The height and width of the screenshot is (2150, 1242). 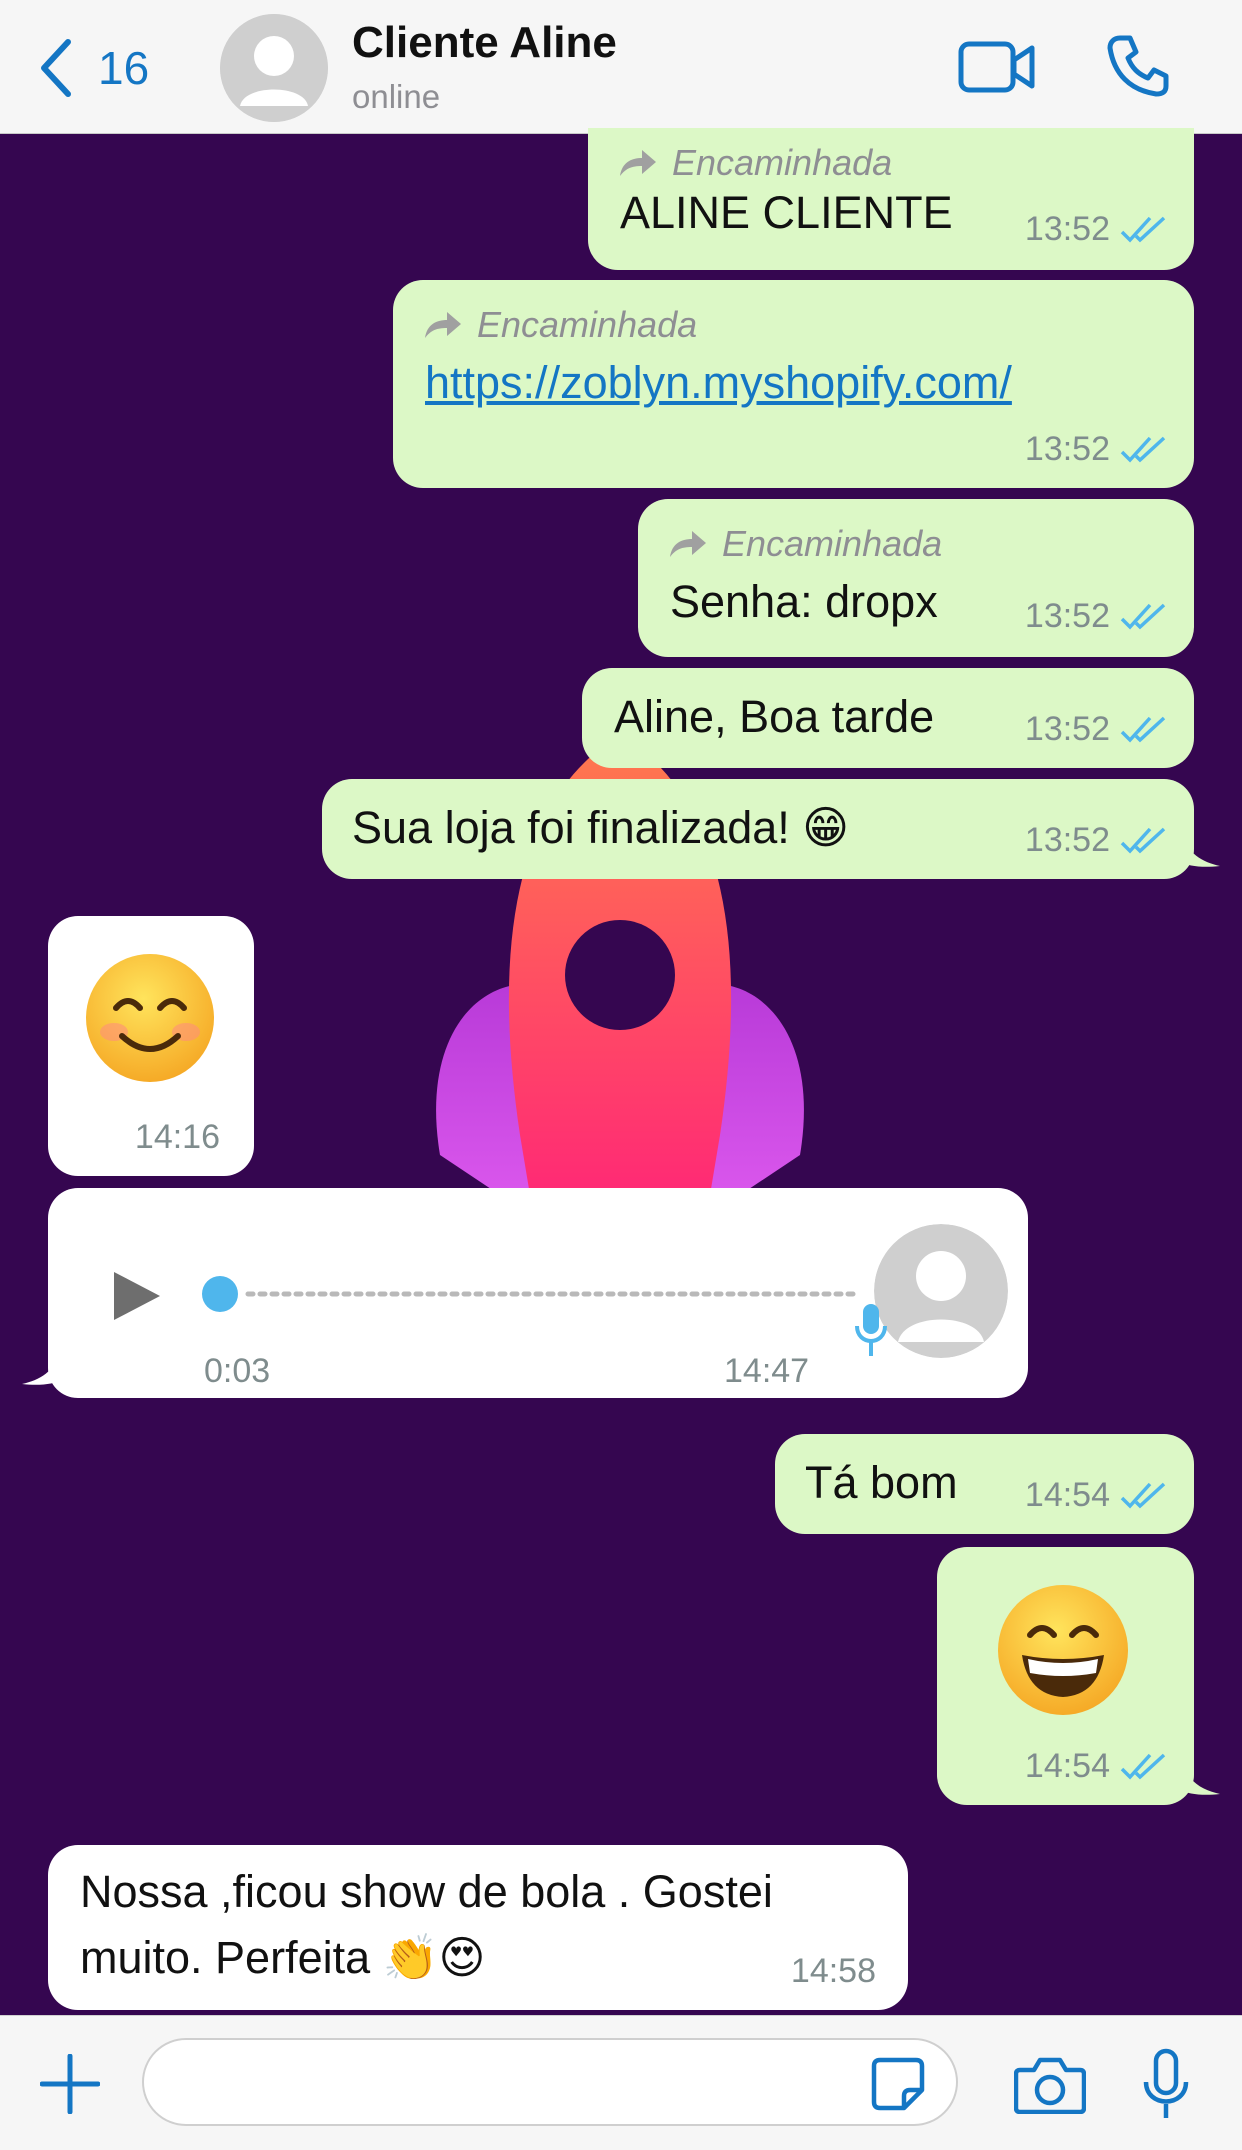 What do you see at coordinates (601, 827) in the screenshot?
I see `message-text: Sua loja foi finalizada! 😁` at bounding box center [601, 827].